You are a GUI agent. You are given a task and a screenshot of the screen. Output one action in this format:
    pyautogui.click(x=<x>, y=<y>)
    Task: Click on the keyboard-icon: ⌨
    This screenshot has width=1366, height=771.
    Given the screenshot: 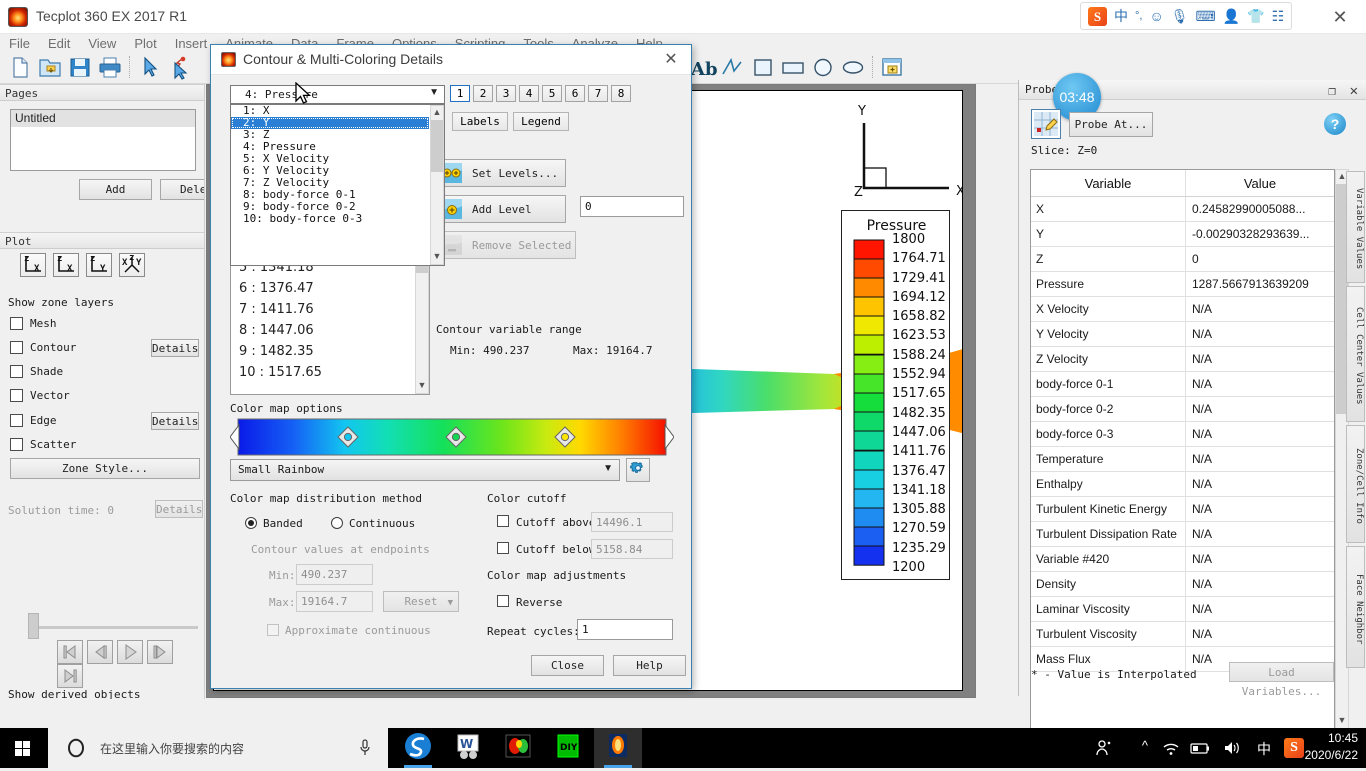 What is the action you would take?
    pyautogui.click(x=1206, y=16)
    